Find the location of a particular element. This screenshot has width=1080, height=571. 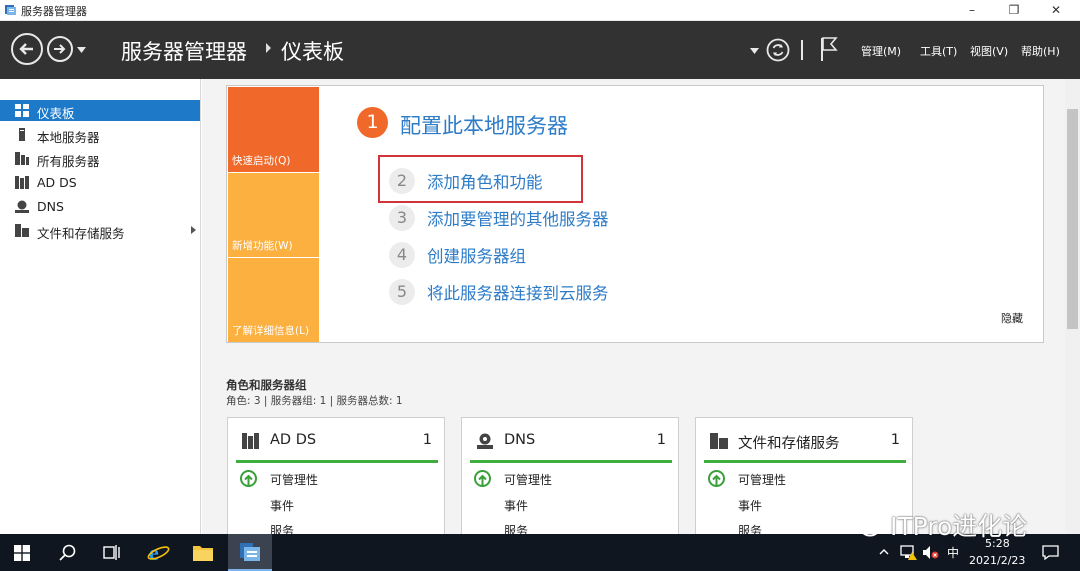

add-servers-link: 3 添加要管理的其他服务器 is located at coordinates (499, 218).